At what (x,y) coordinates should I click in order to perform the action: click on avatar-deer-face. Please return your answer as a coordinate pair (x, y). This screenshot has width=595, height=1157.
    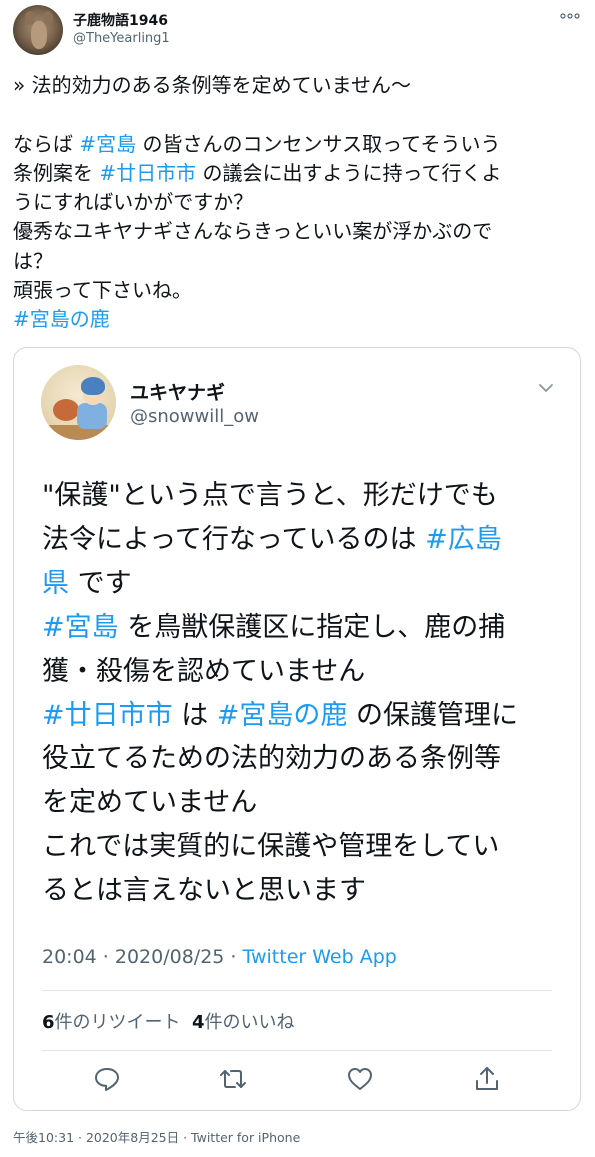
    Looking at the image, I should click on (39, 35).